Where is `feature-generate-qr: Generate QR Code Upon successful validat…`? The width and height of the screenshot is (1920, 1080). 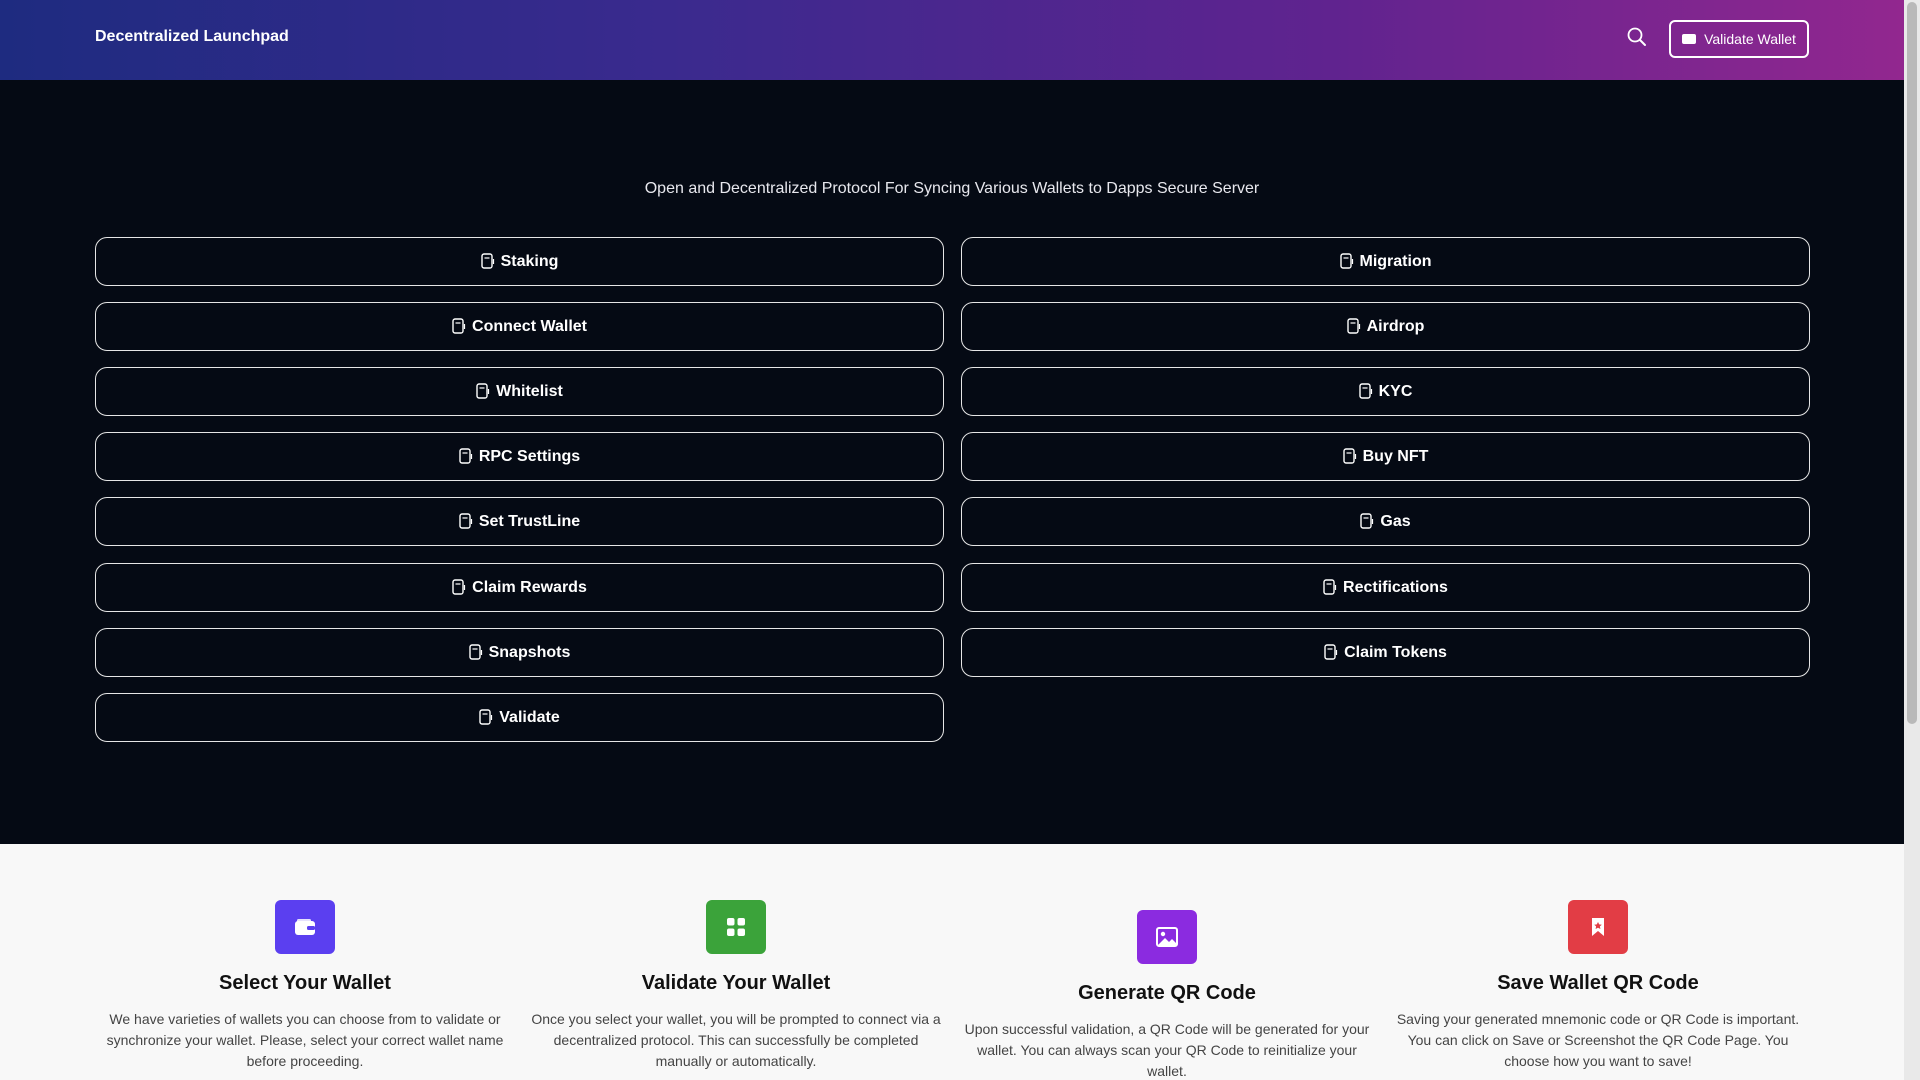 feature-generate-qr: Generate QR Code Upon successful validat… is located at coordinates (1167, 995).